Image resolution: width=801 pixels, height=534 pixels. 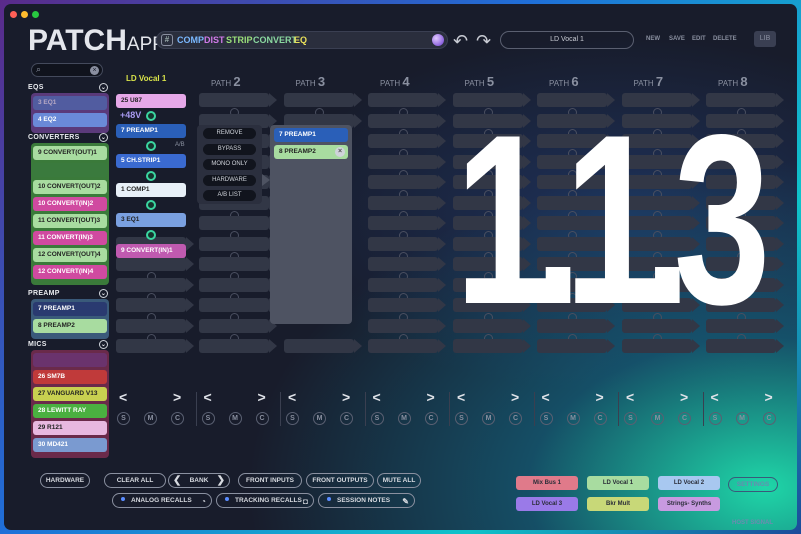 I want to click on undo-icon: ↶, so click(x=460, y=41).